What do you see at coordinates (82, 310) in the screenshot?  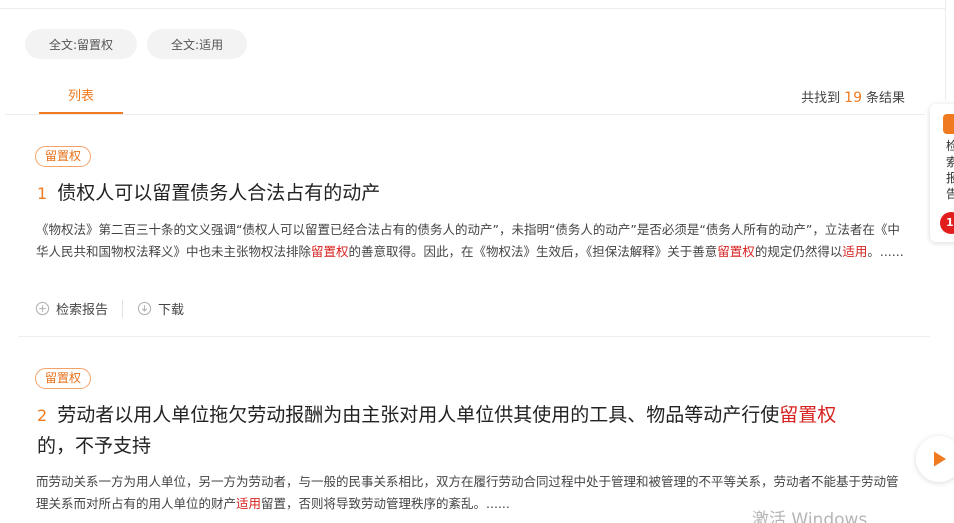 I see `search-report-label: 检索报告` at bounding box center [82, 310].